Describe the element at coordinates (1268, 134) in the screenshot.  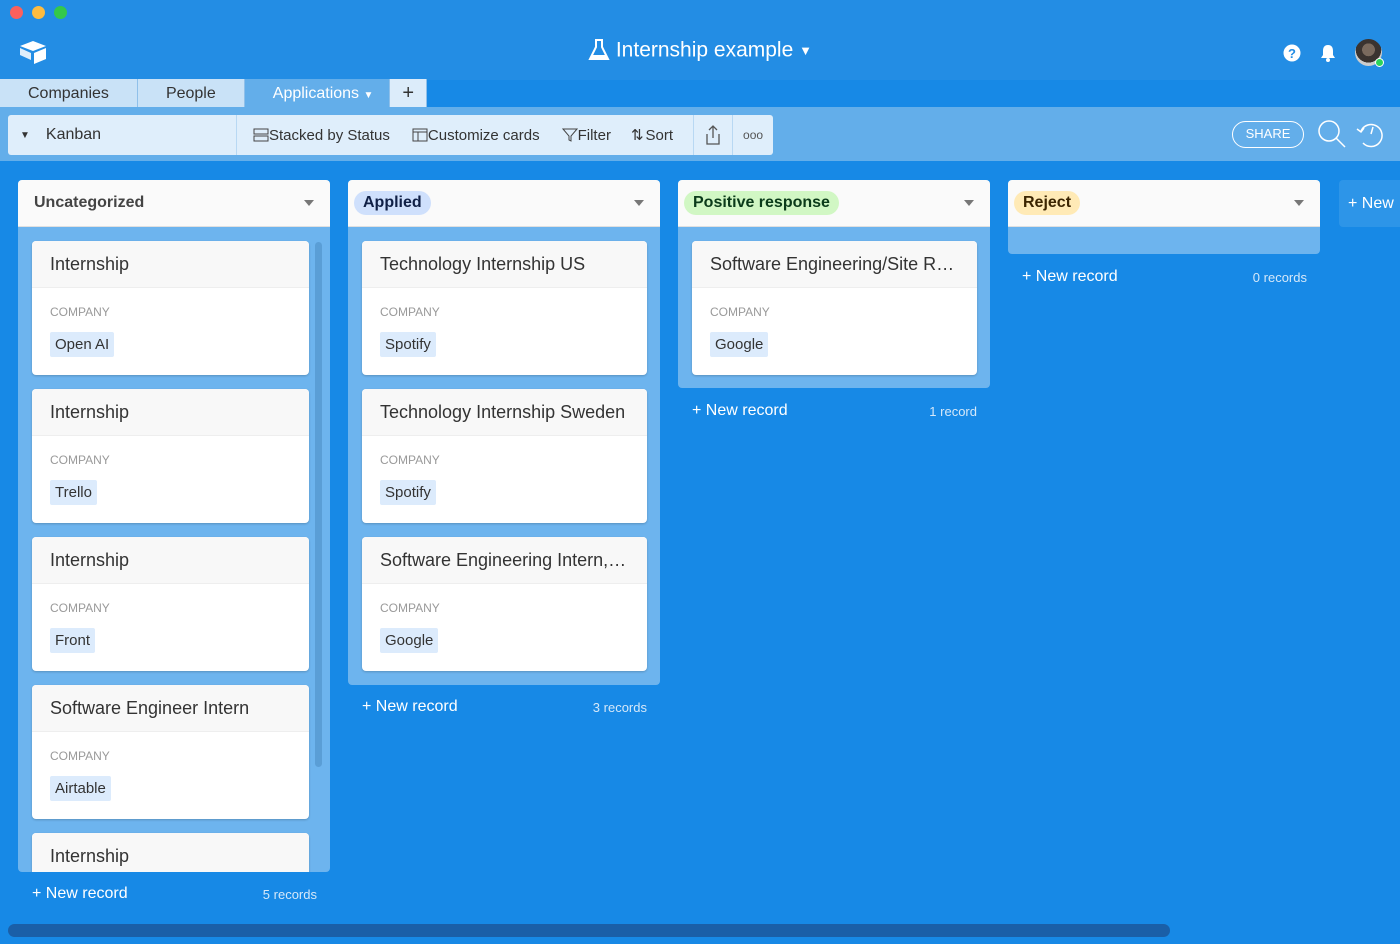
I see `share-button: SHARE` at that location.